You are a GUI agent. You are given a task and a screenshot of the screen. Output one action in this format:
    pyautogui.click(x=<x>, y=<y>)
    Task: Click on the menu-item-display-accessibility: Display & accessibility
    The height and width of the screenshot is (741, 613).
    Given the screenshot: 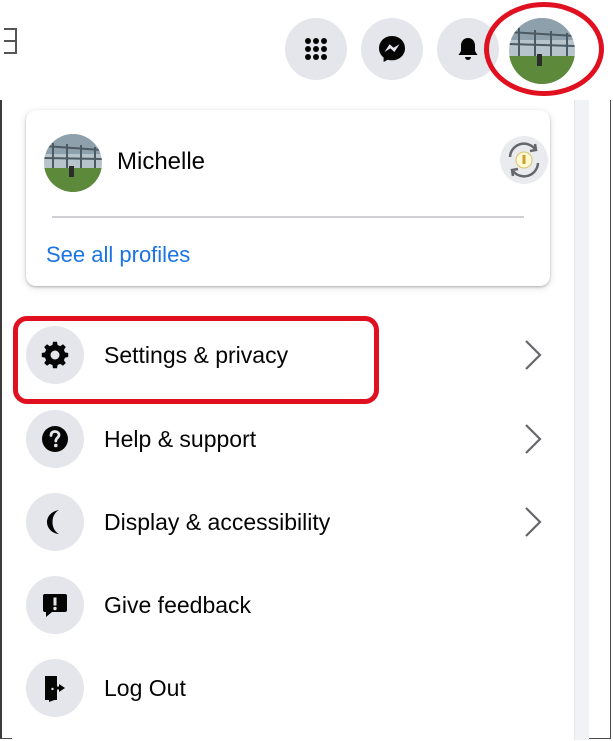 What is the action you would take?
    pyautogui.click(x=296, y=522)
    